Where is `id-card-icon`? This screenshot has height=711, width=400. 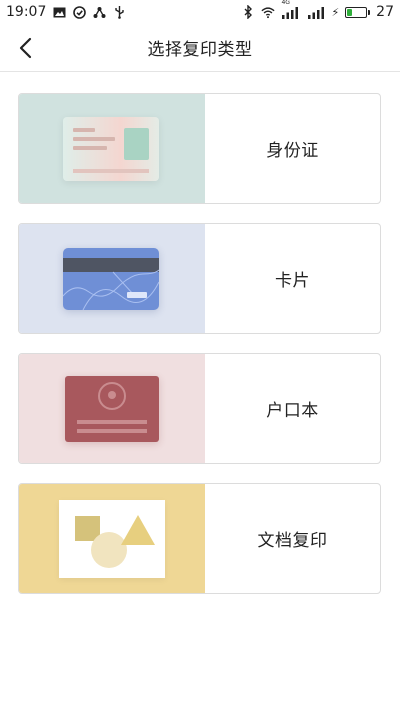 id-card-icon is located at coordinates (111, 149).